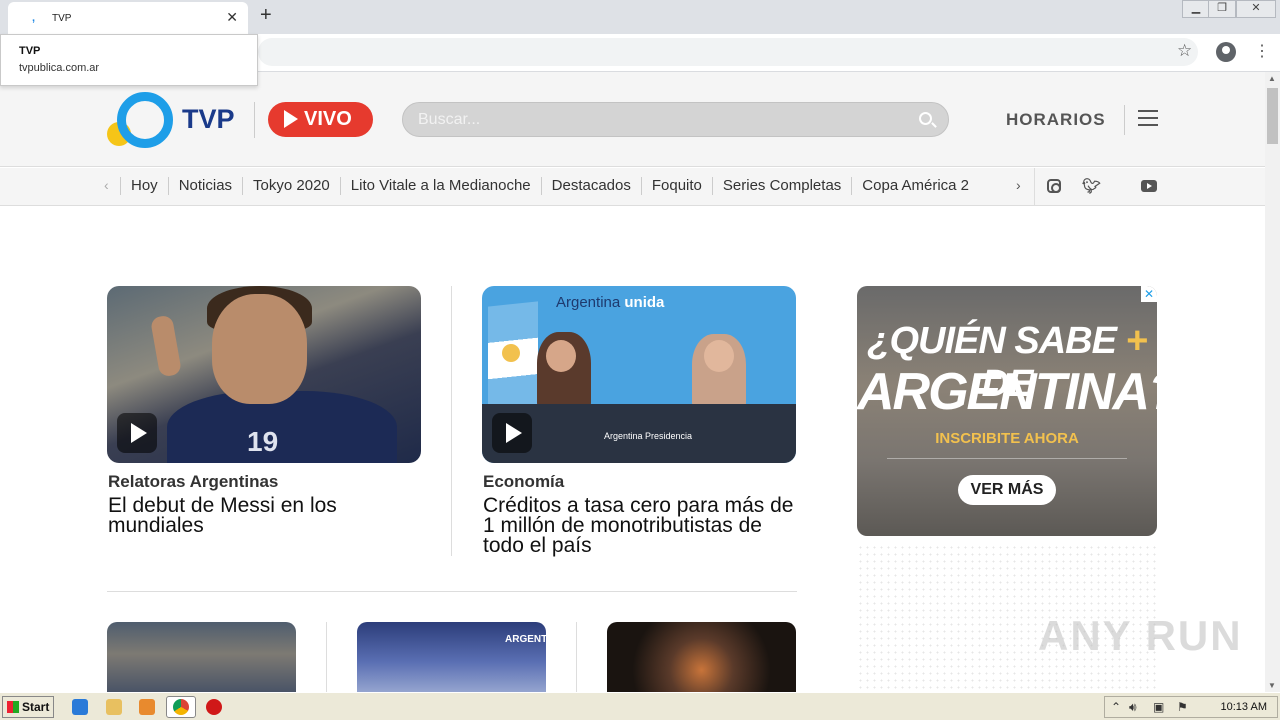 This screenshot has height=720, width=1280. I want to click on nav-item: Lito Vitale a la Medianoche, so click(440, 186).